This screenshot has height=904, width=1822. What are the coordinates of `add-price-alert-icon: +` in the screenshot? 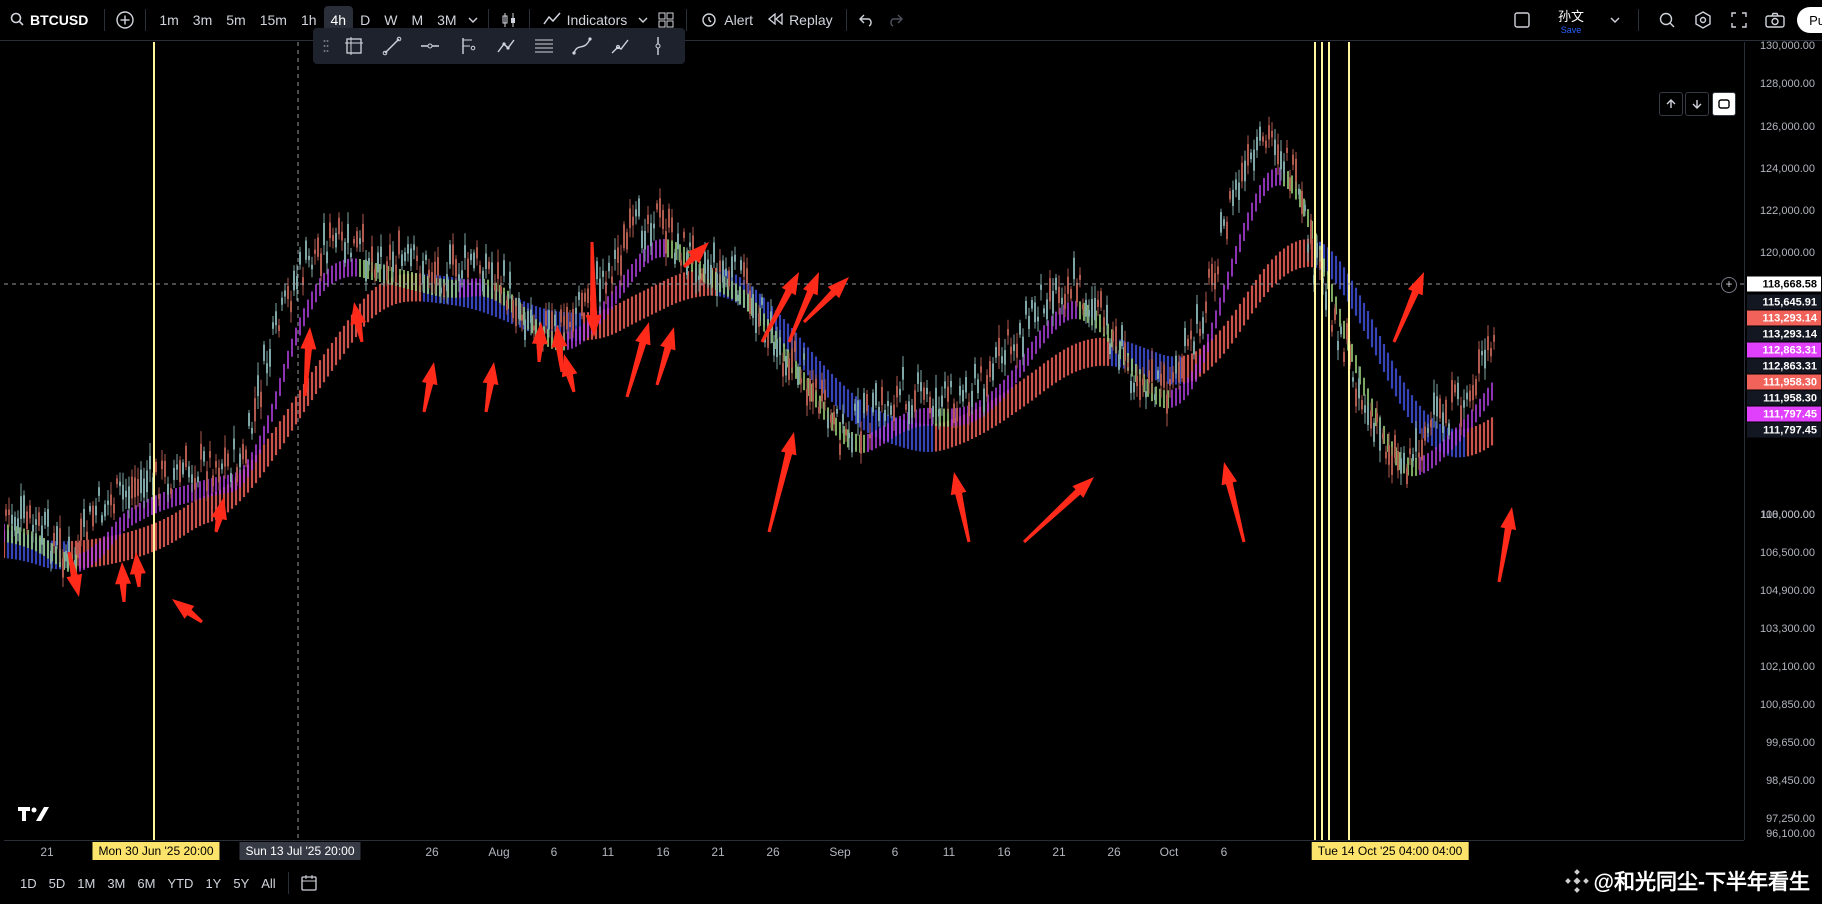 It's located at (1729, 285).